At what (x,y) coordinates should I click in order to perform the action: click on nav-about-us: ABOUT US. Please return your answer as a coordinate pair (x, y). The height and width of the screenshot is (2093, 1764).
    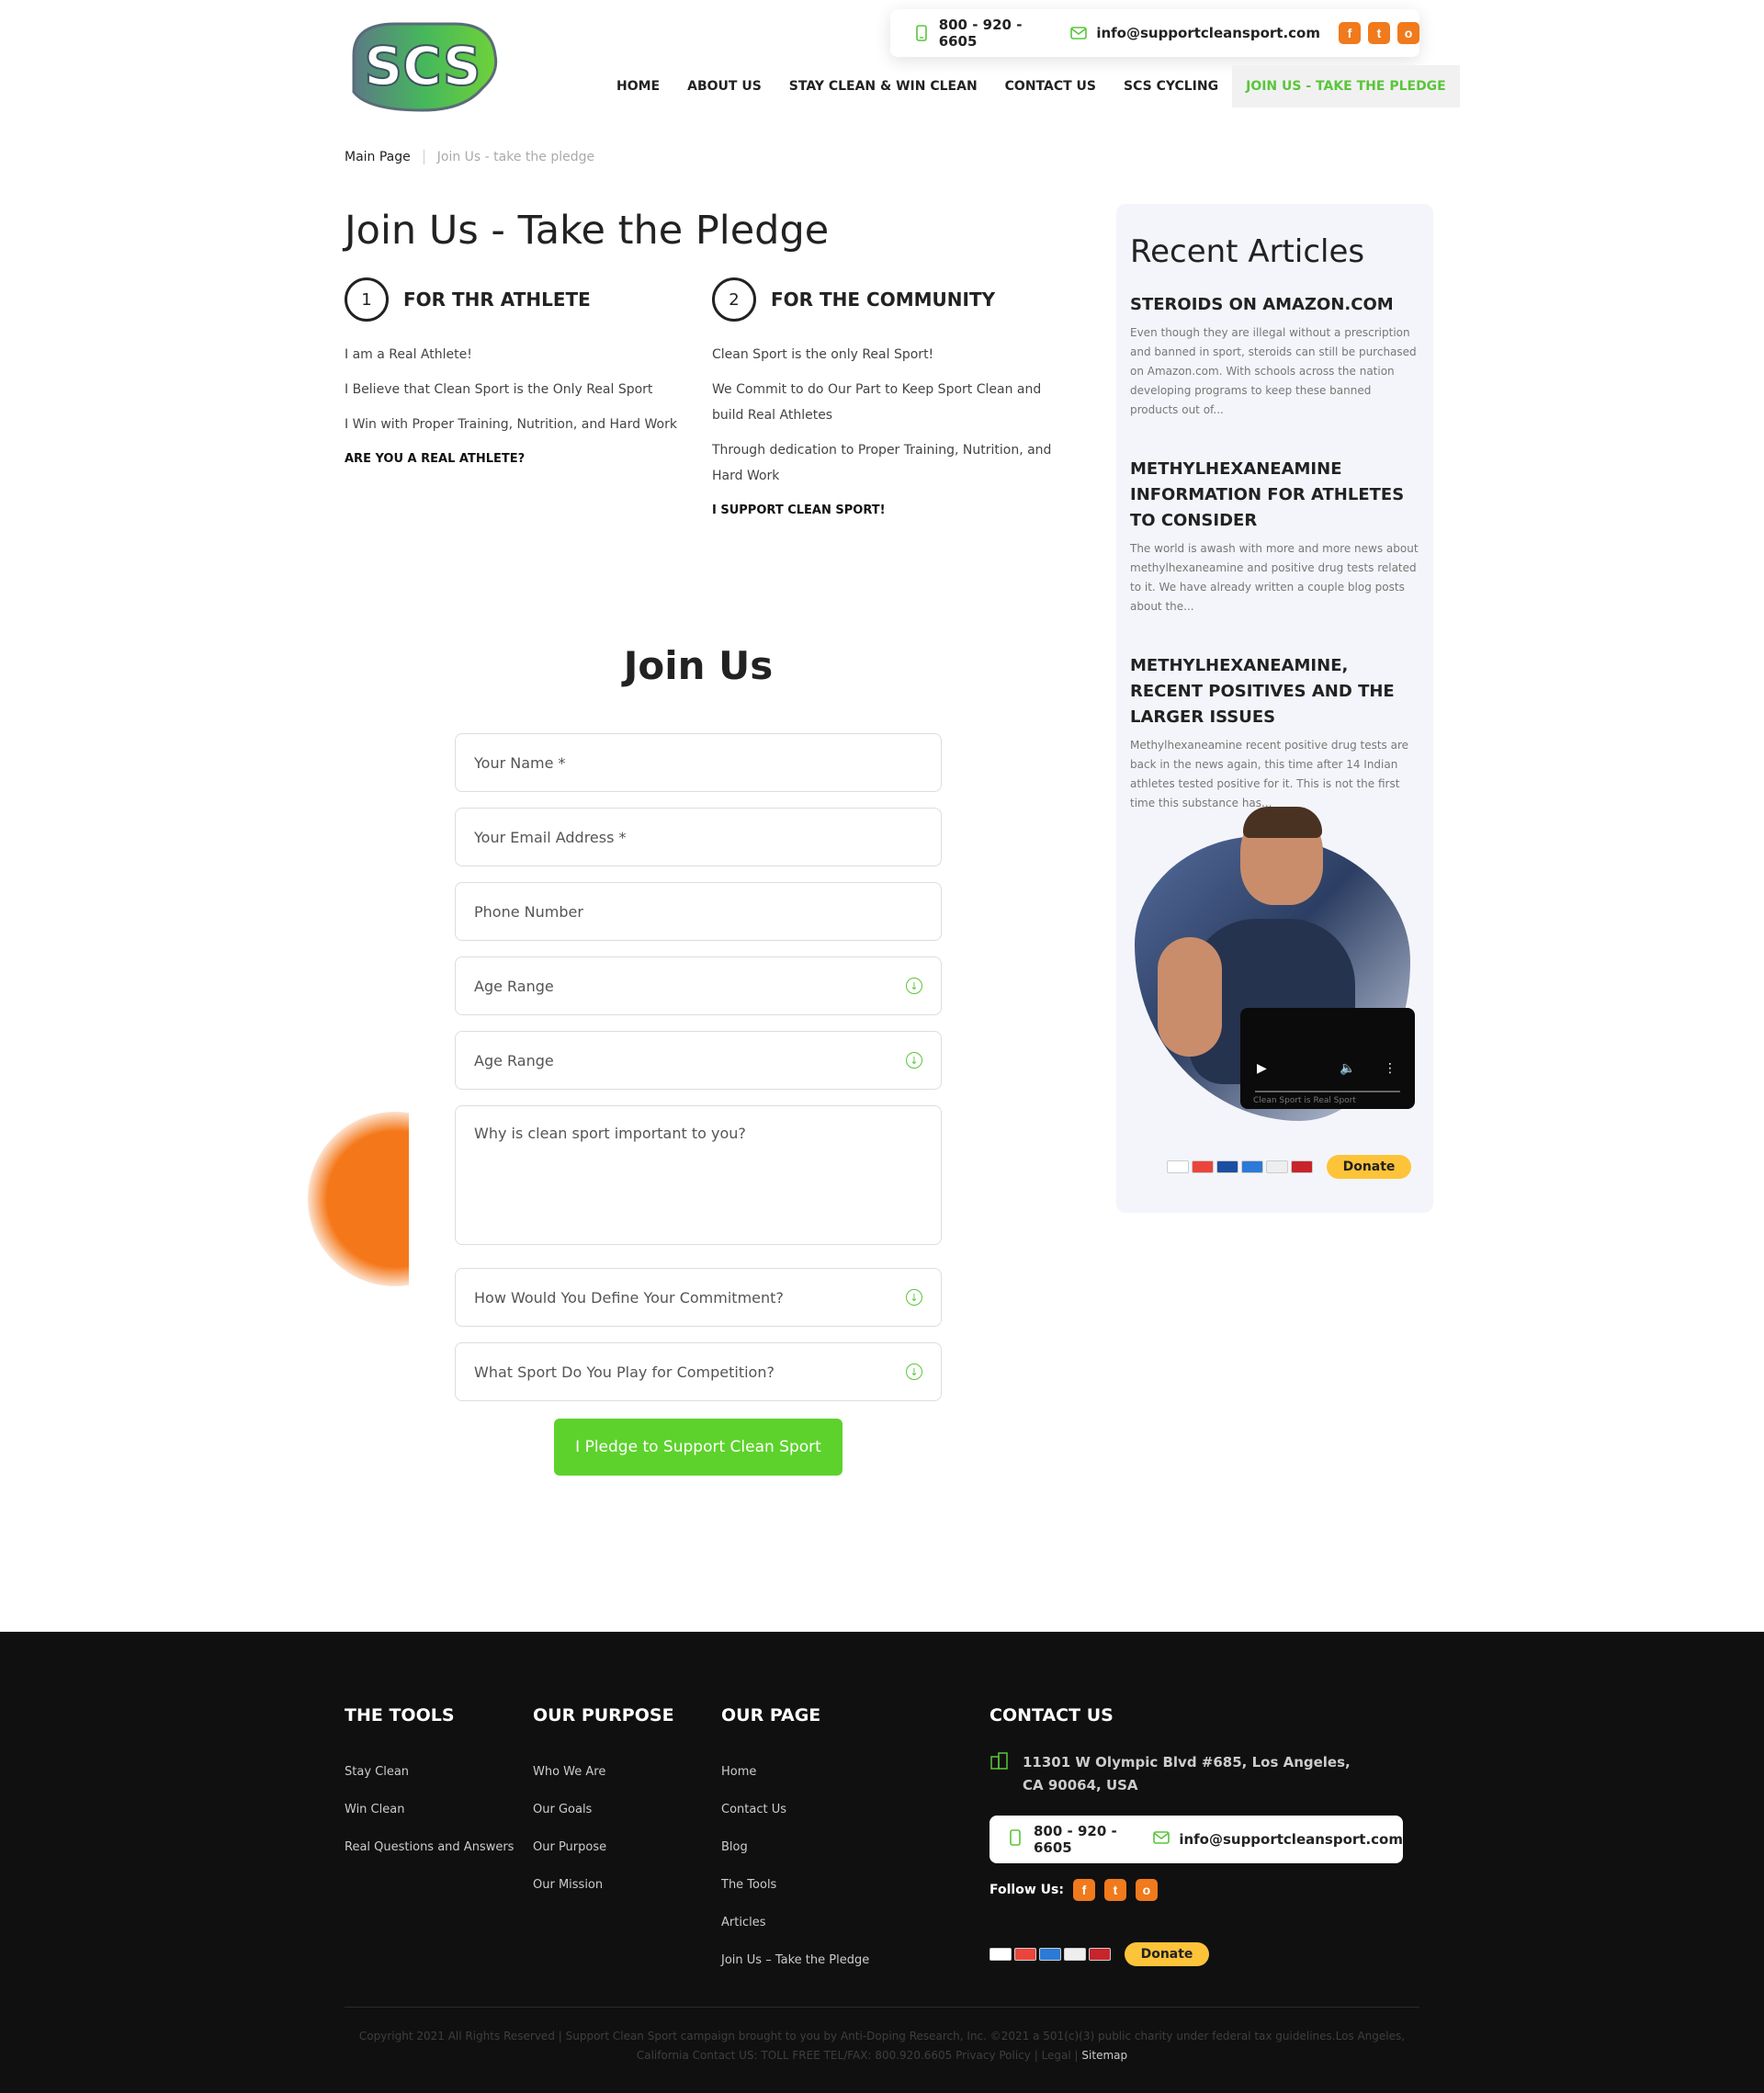
    Looking at the image, I should click on (724, 86).